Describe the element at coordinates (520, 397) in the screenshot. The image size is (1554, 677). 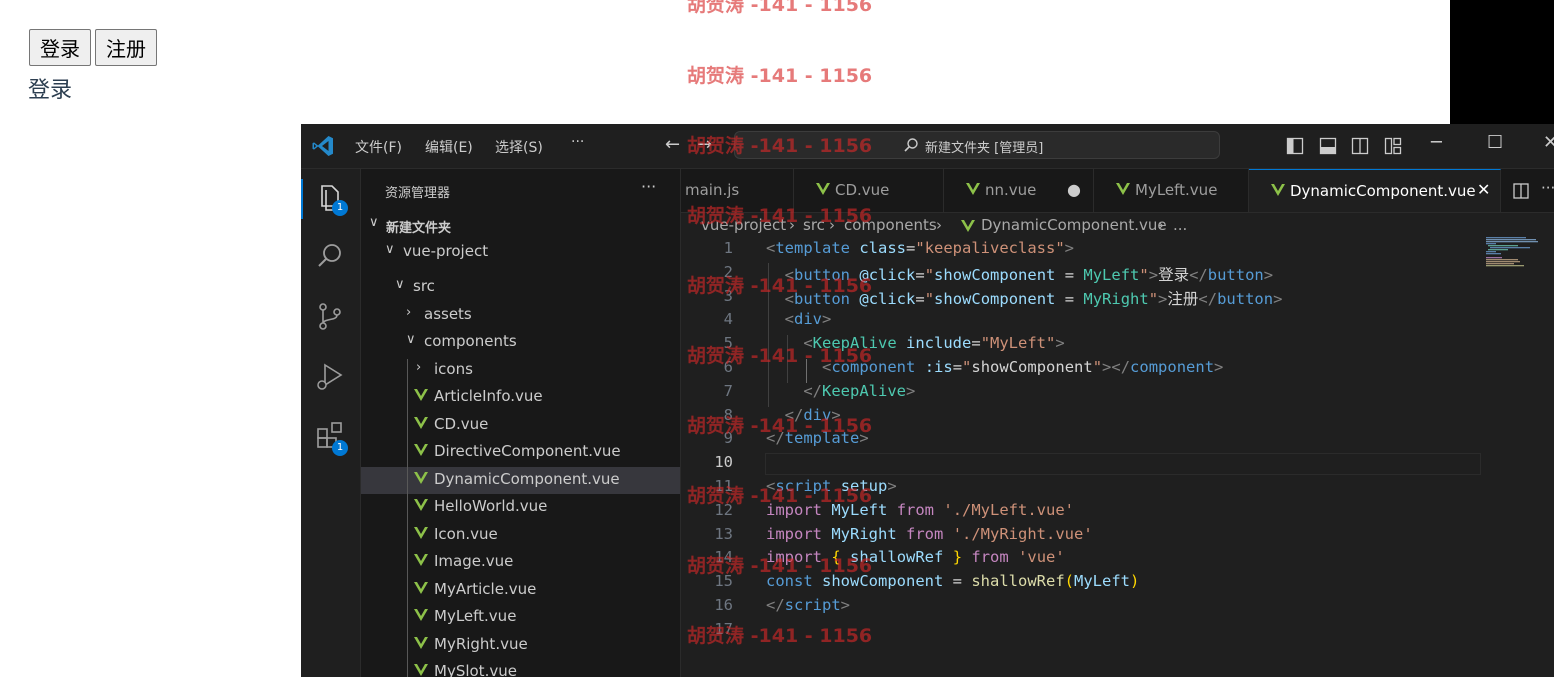
I see `tree-item: ArticleInfo.vue` at that location.